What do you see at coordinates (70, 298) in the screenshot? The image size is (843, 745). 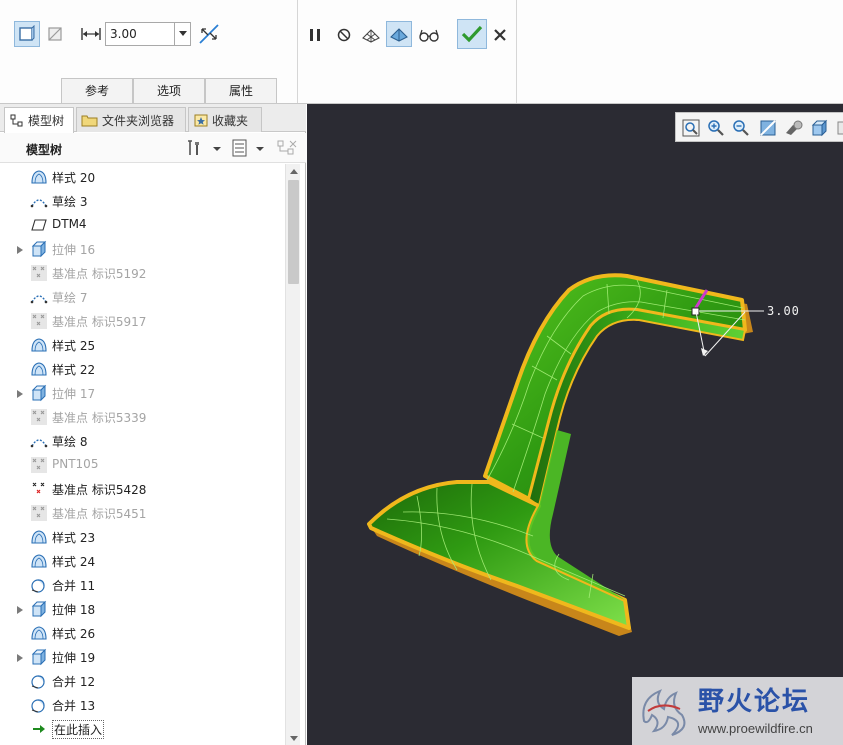 I see `tree-item-label: 草绘 7` at bounding box center [70, 298].